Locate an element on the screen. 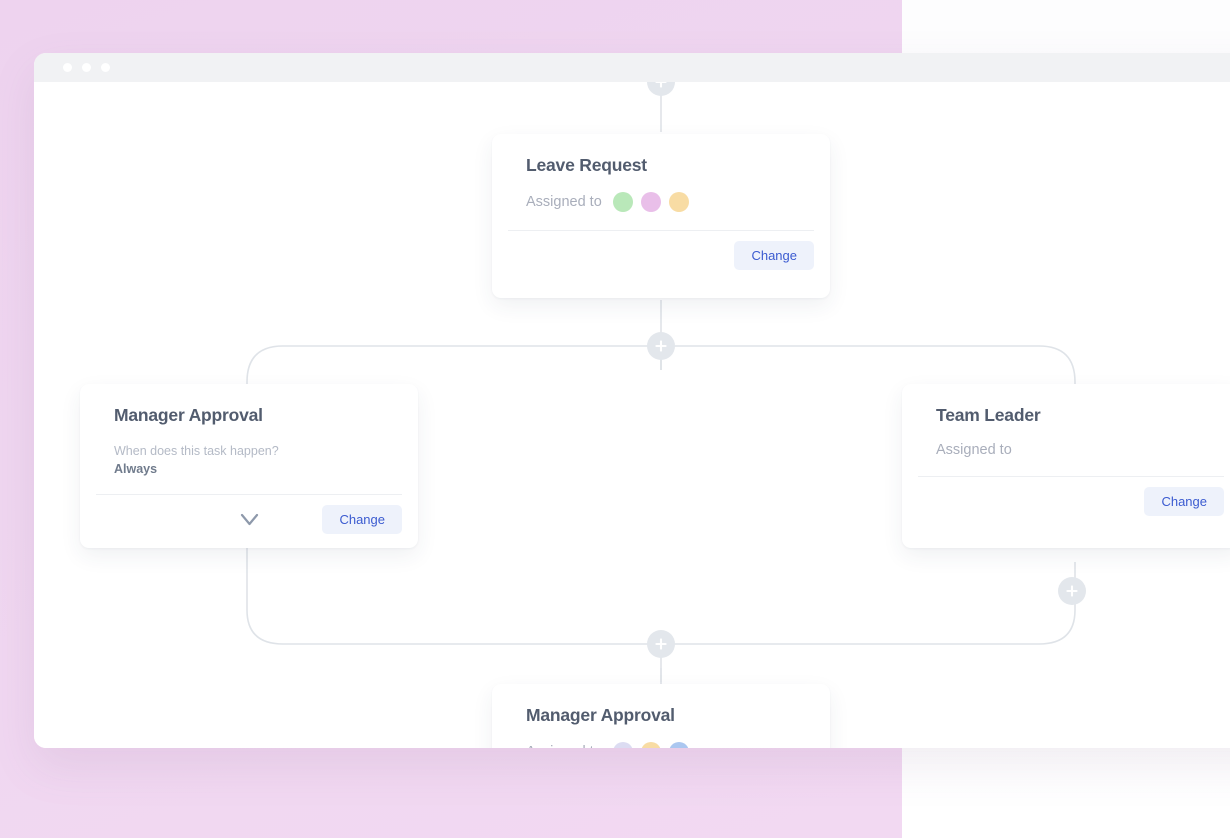 Image resolution: width=1230 pixels, height=838 pixels. node-title: Team Leader is located at coordinates (988, 415).